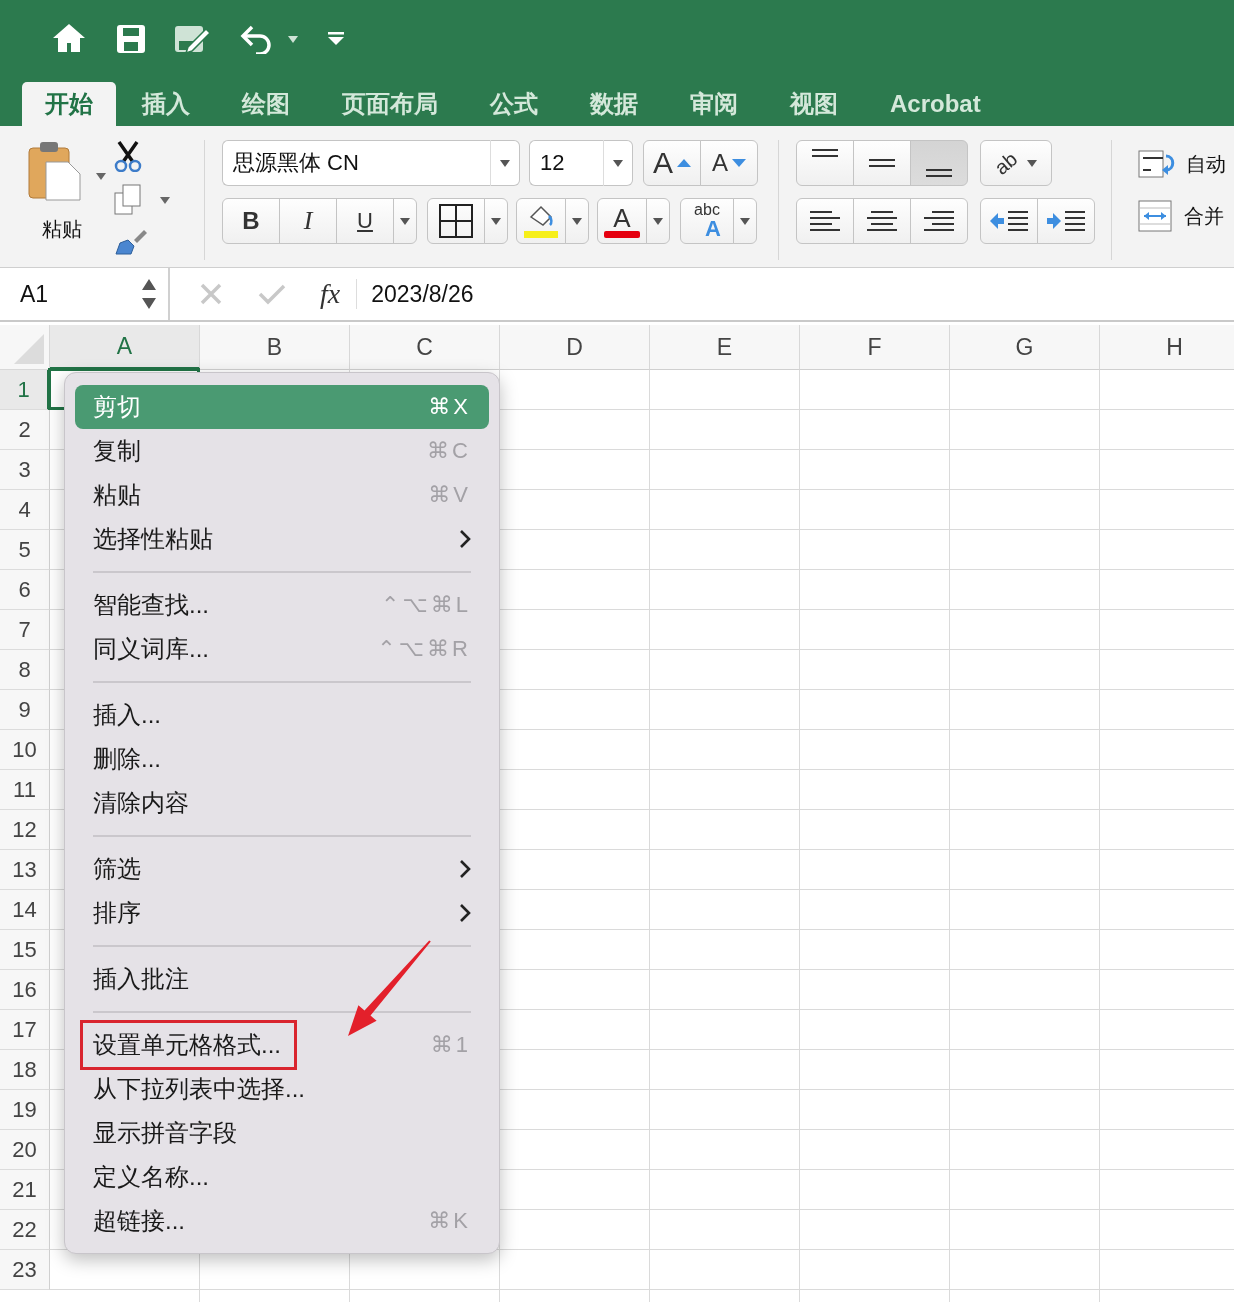 This screenshot has width=1234, height=1302. I want to click on shortcut-label: ⌘X, so click(449, 407).